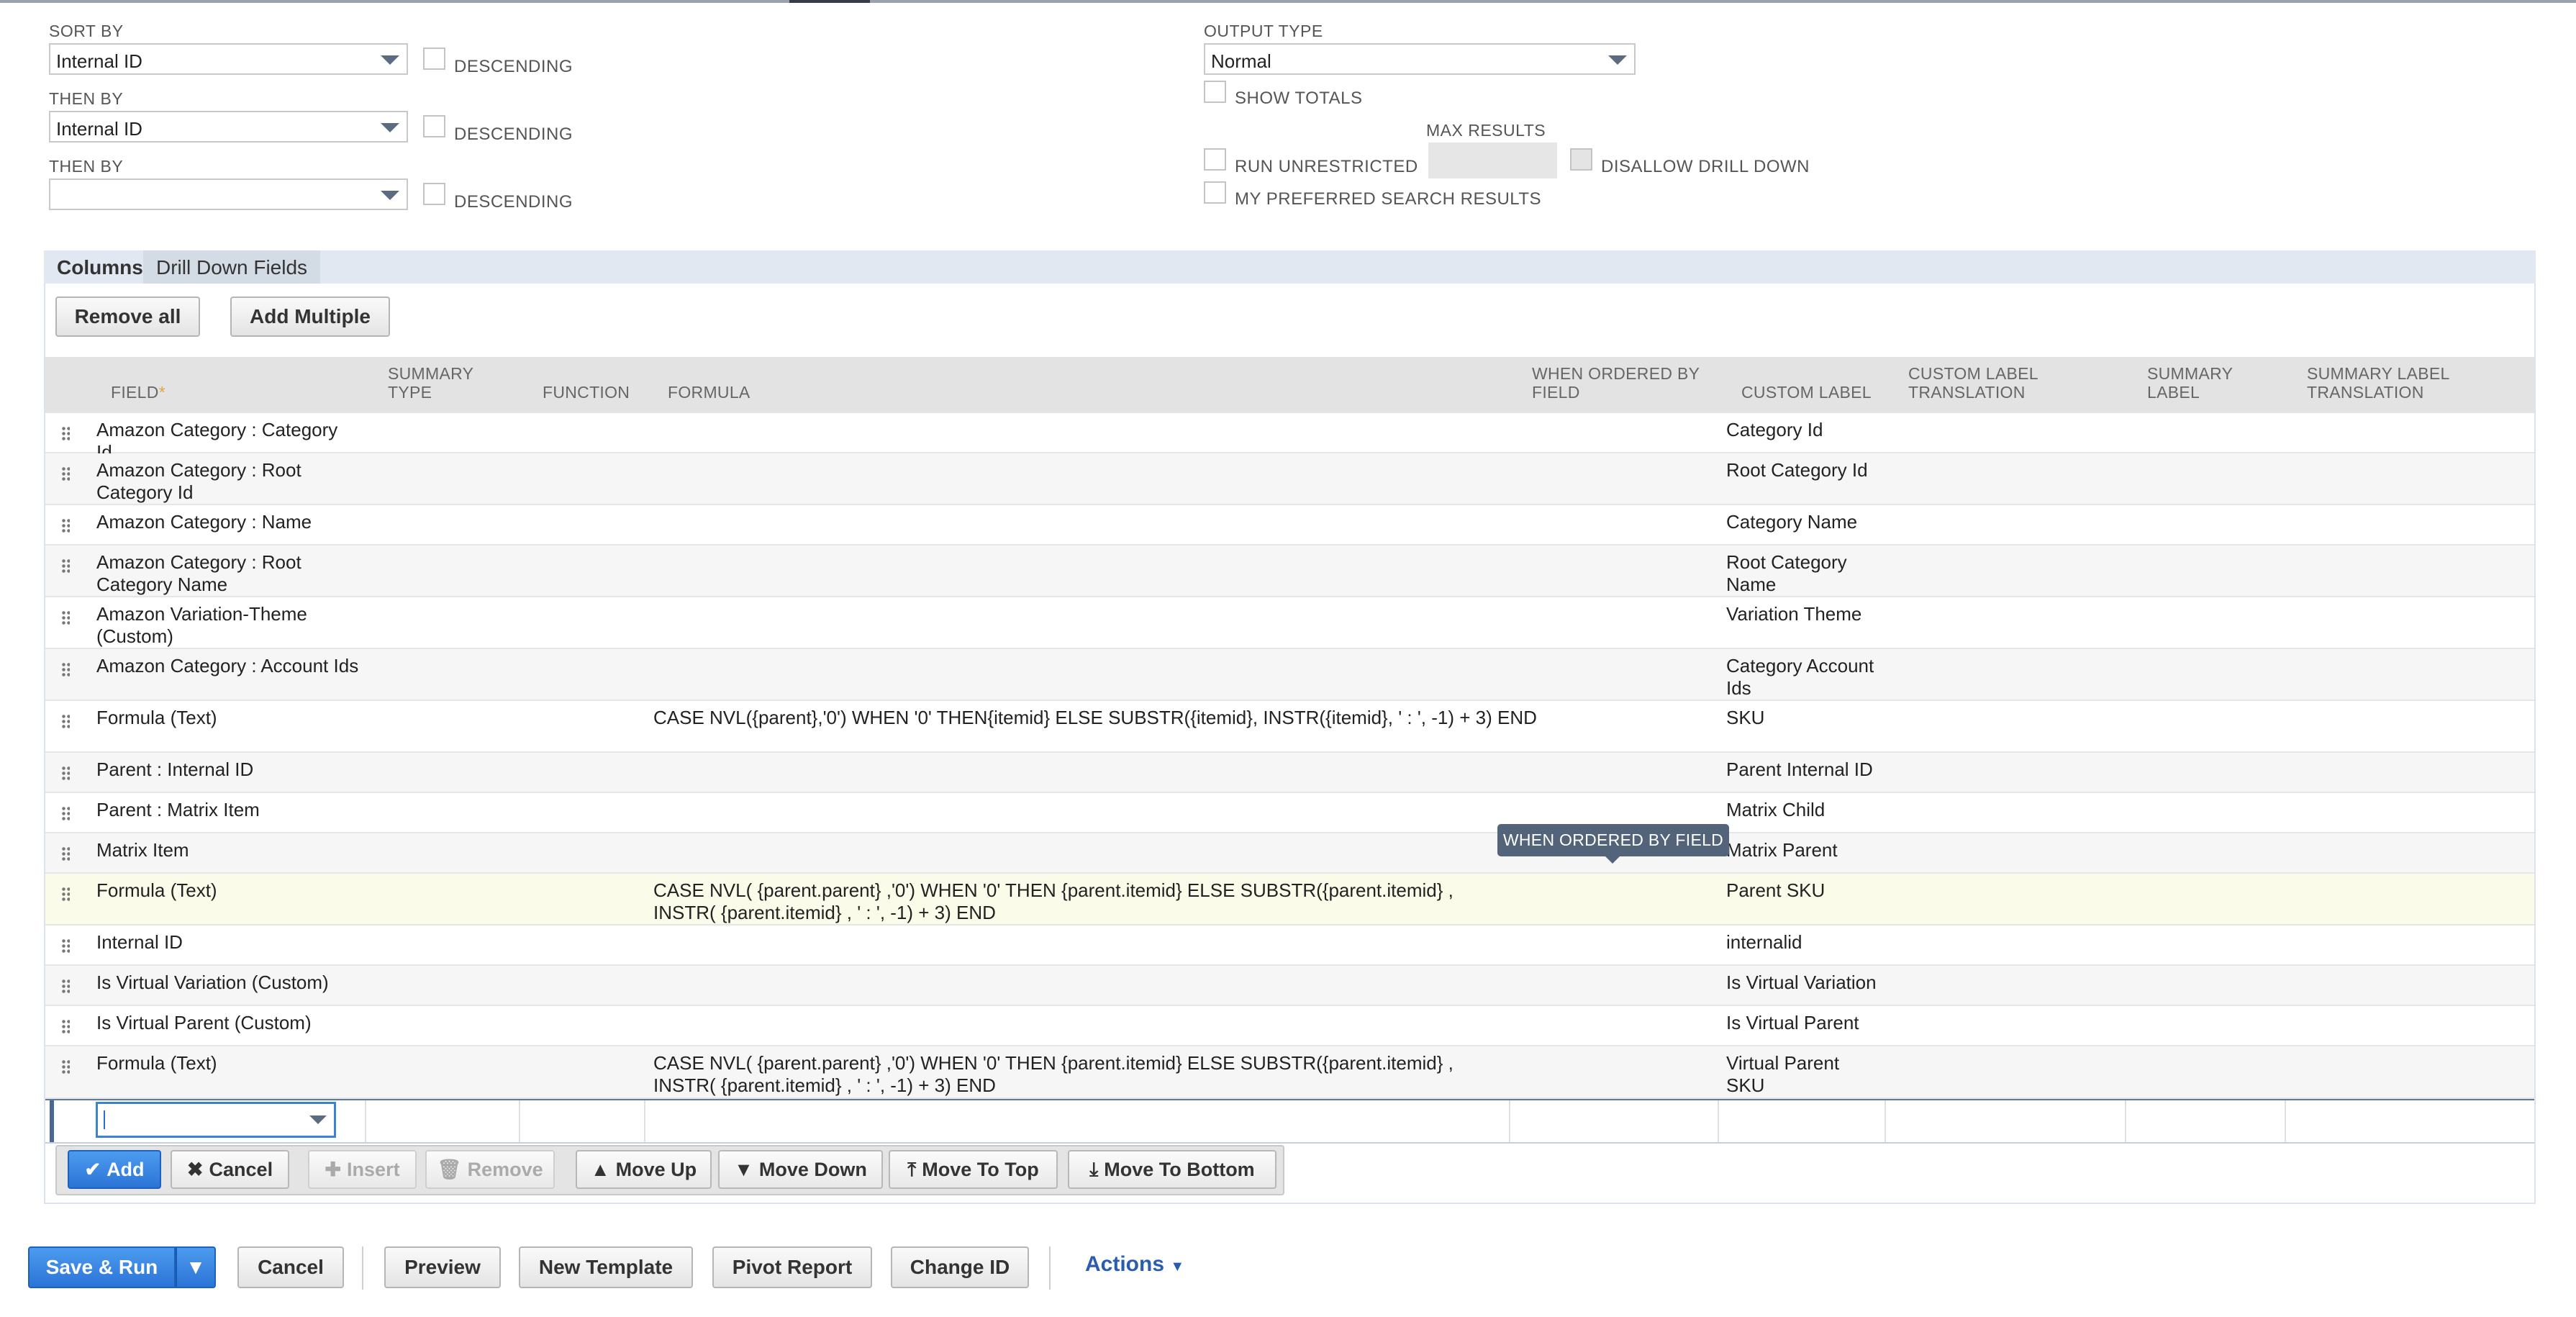 Image resolution: width=2576 pixels, height=1317 pixels. Describe the element at coordinates (1289, 773) in the screenshot. I see `table-row: Parent : Internal ID Parent Internal ID` at that location.